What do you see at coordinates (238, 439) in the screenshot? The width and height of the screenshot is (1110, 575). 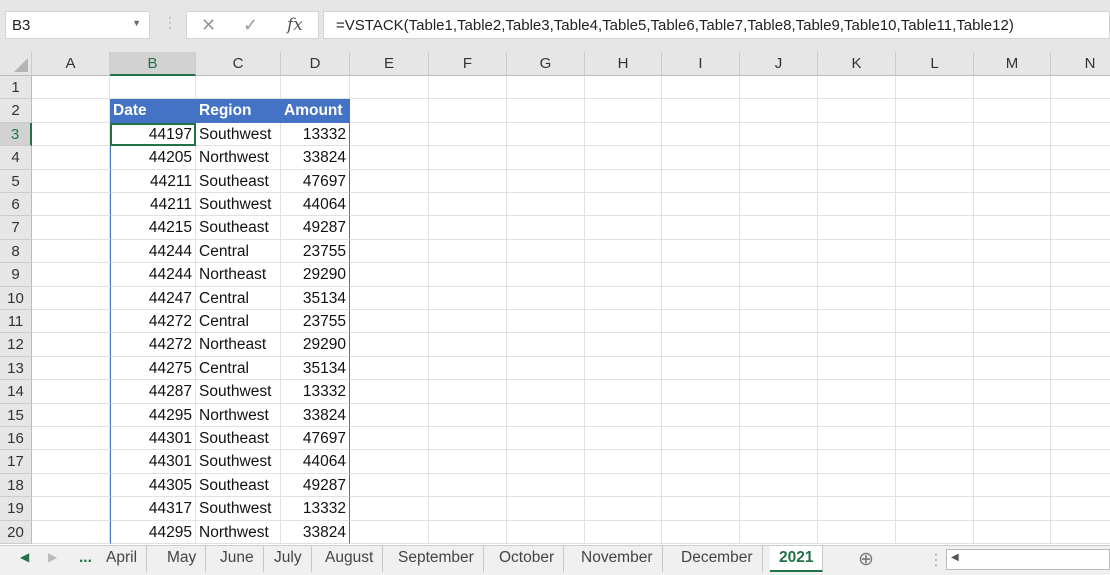 I see `region-cell: Southeast` at bounding box center [238, 439].